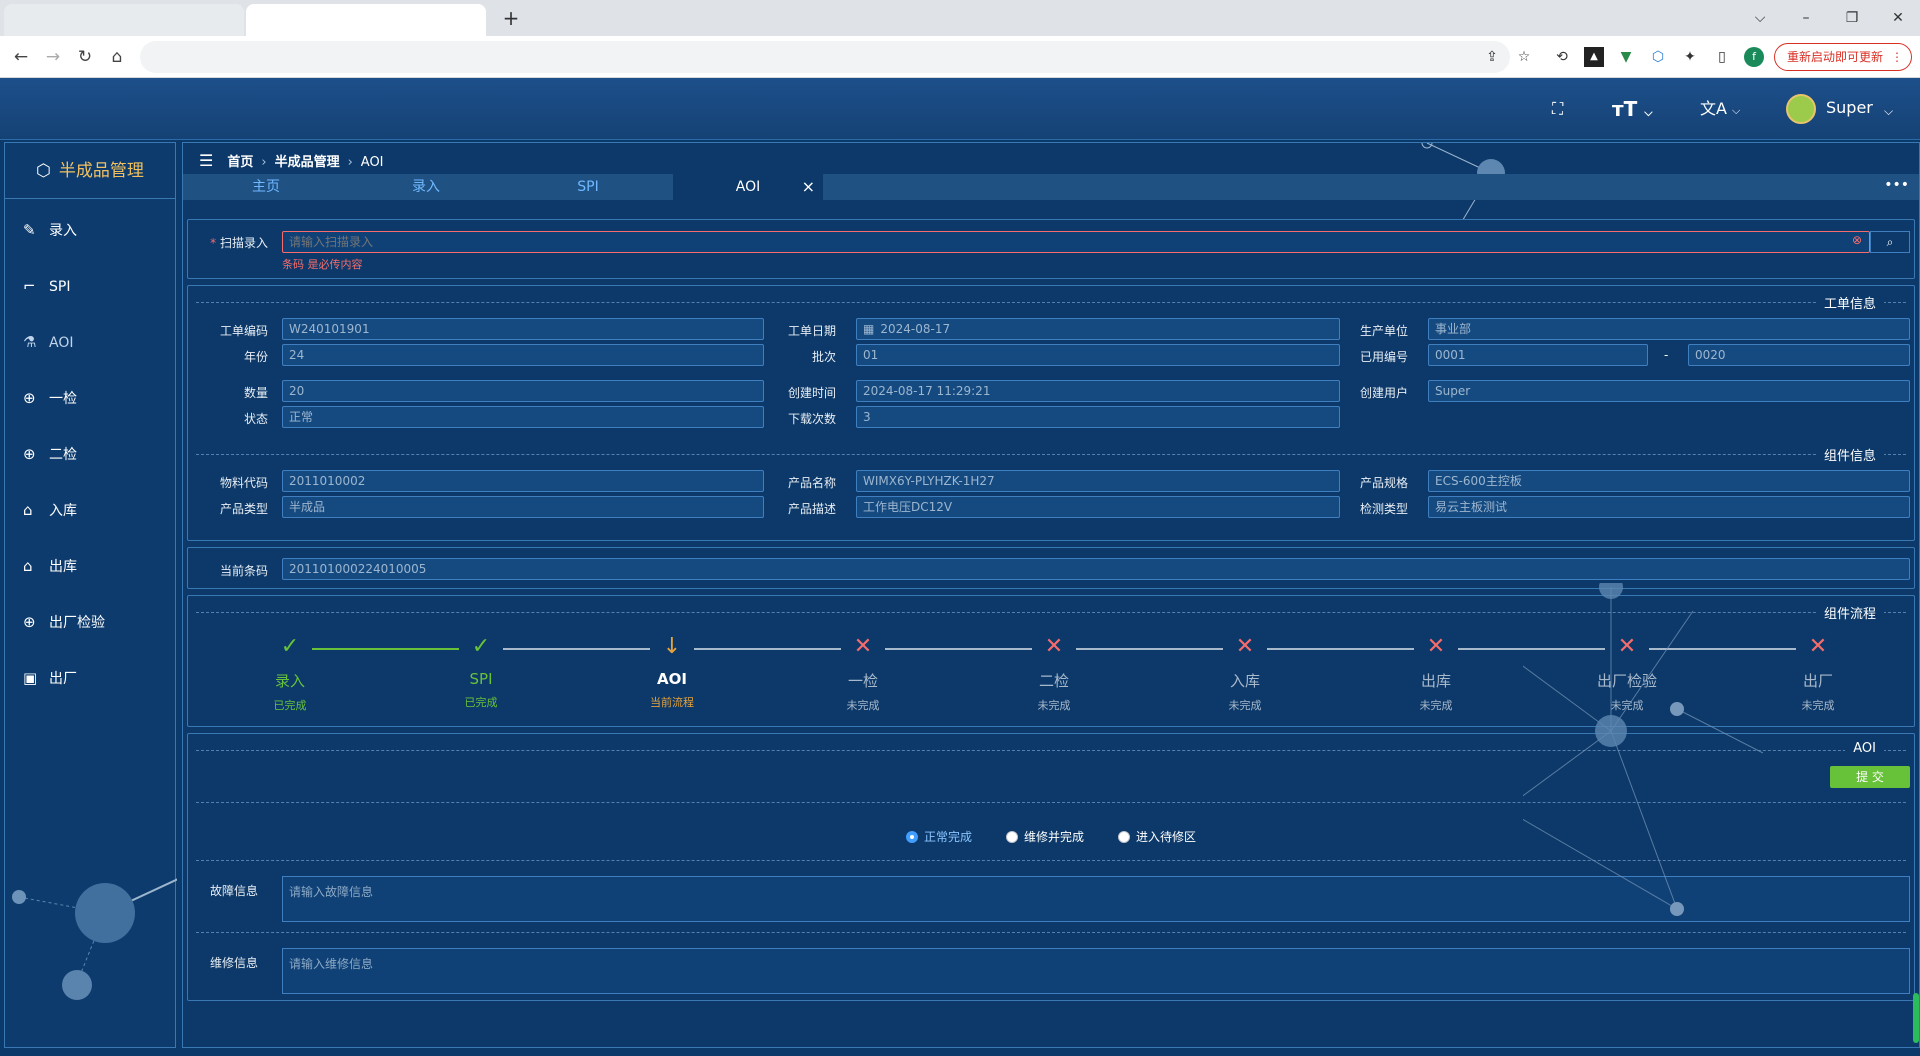 The width and height of the screenshot is (1920, 1056). Describe the element at coordinates (1098, 417) in the screenshot. I see `download-count-field: 3` at that location.